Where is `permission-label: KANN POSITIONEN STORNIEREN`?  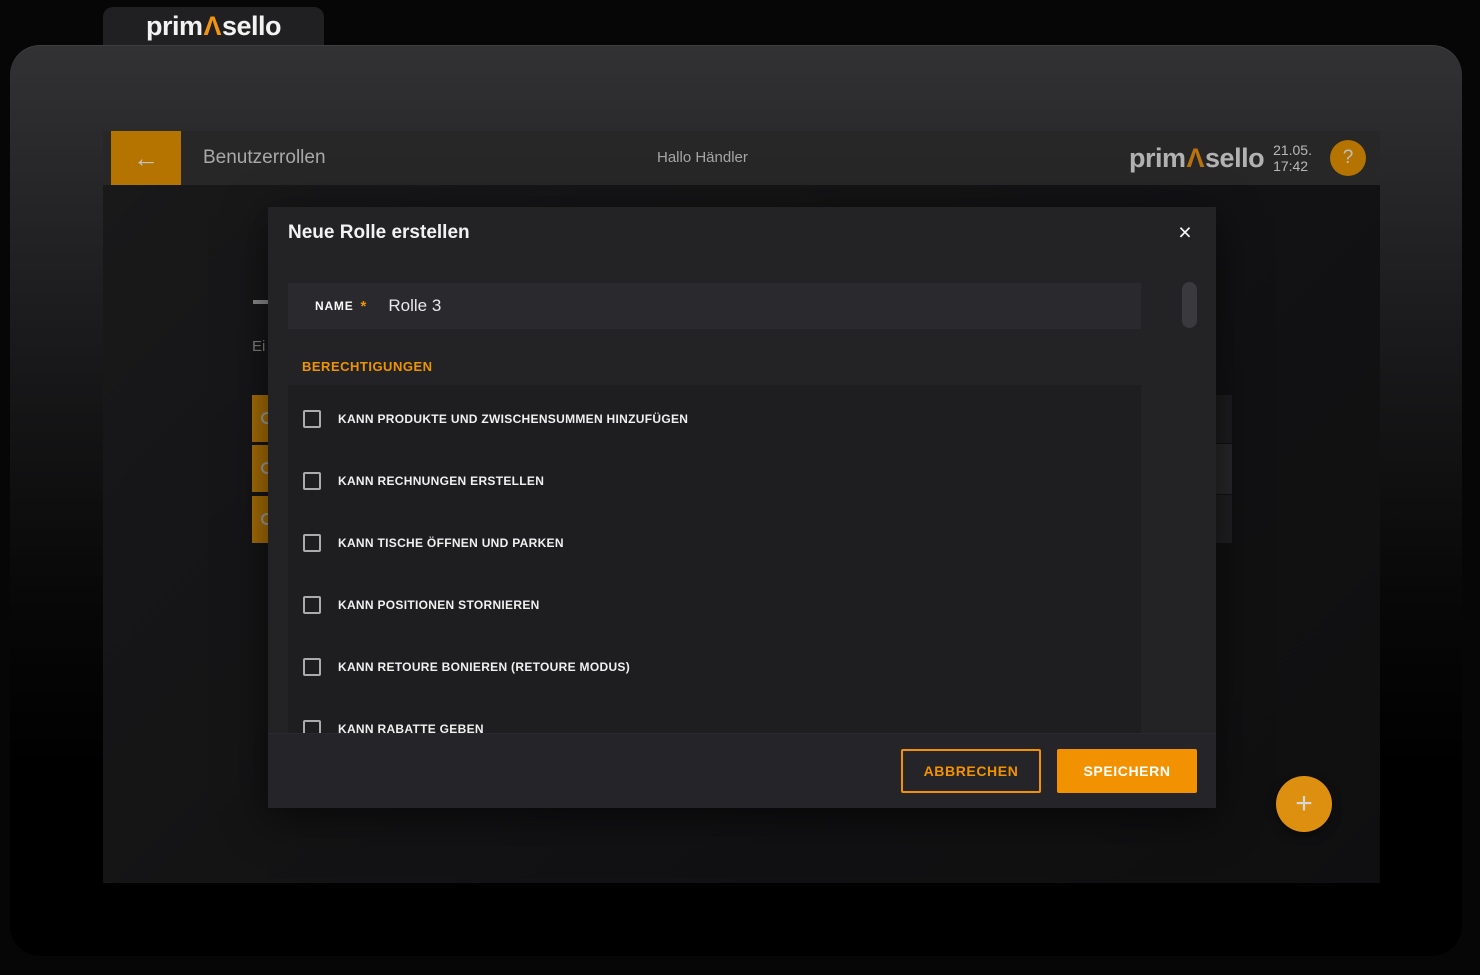
permission-label: KANN POSITIONEN STORNIEREN is located at coordinates (439, 605).